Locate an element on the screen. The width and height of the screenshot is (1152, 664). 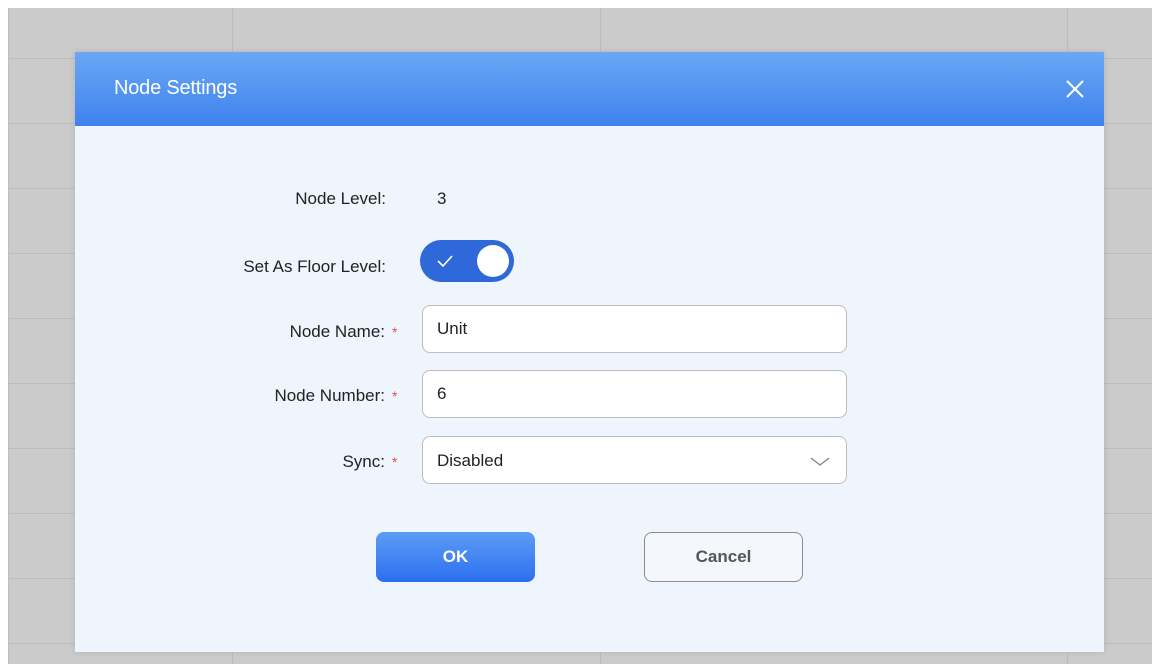
ok-button: OK is located at coordinates (455, 557).